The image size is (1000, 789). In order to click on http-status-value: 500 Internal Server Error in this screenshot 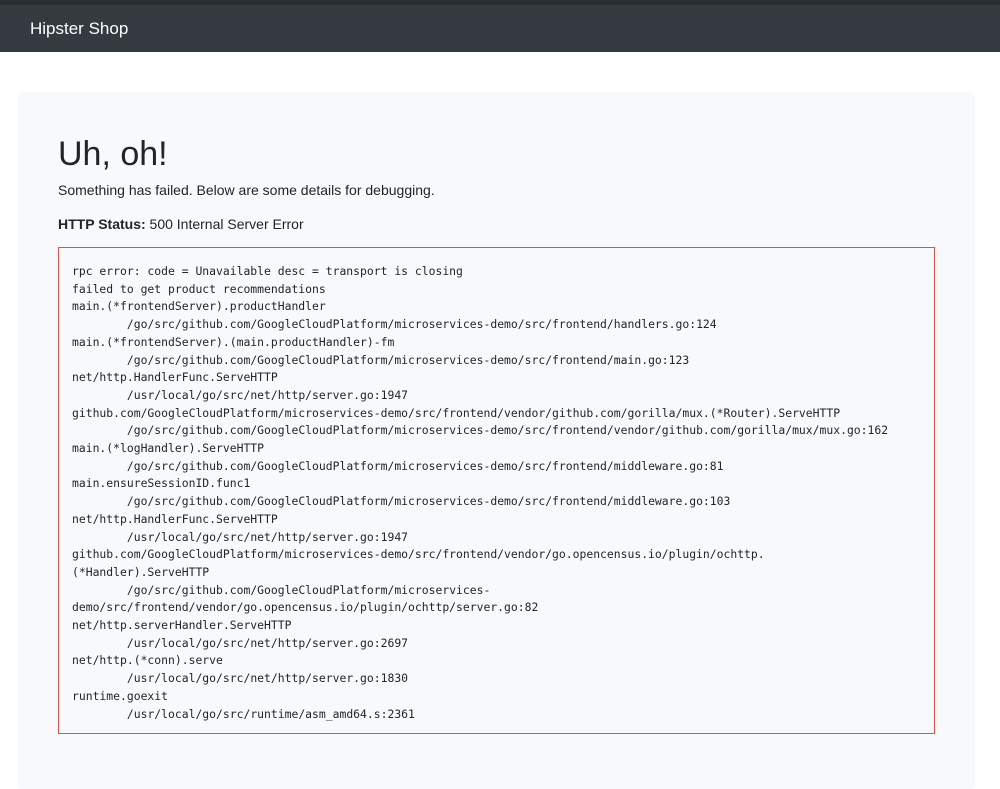, I will do `click(226, 224)`.